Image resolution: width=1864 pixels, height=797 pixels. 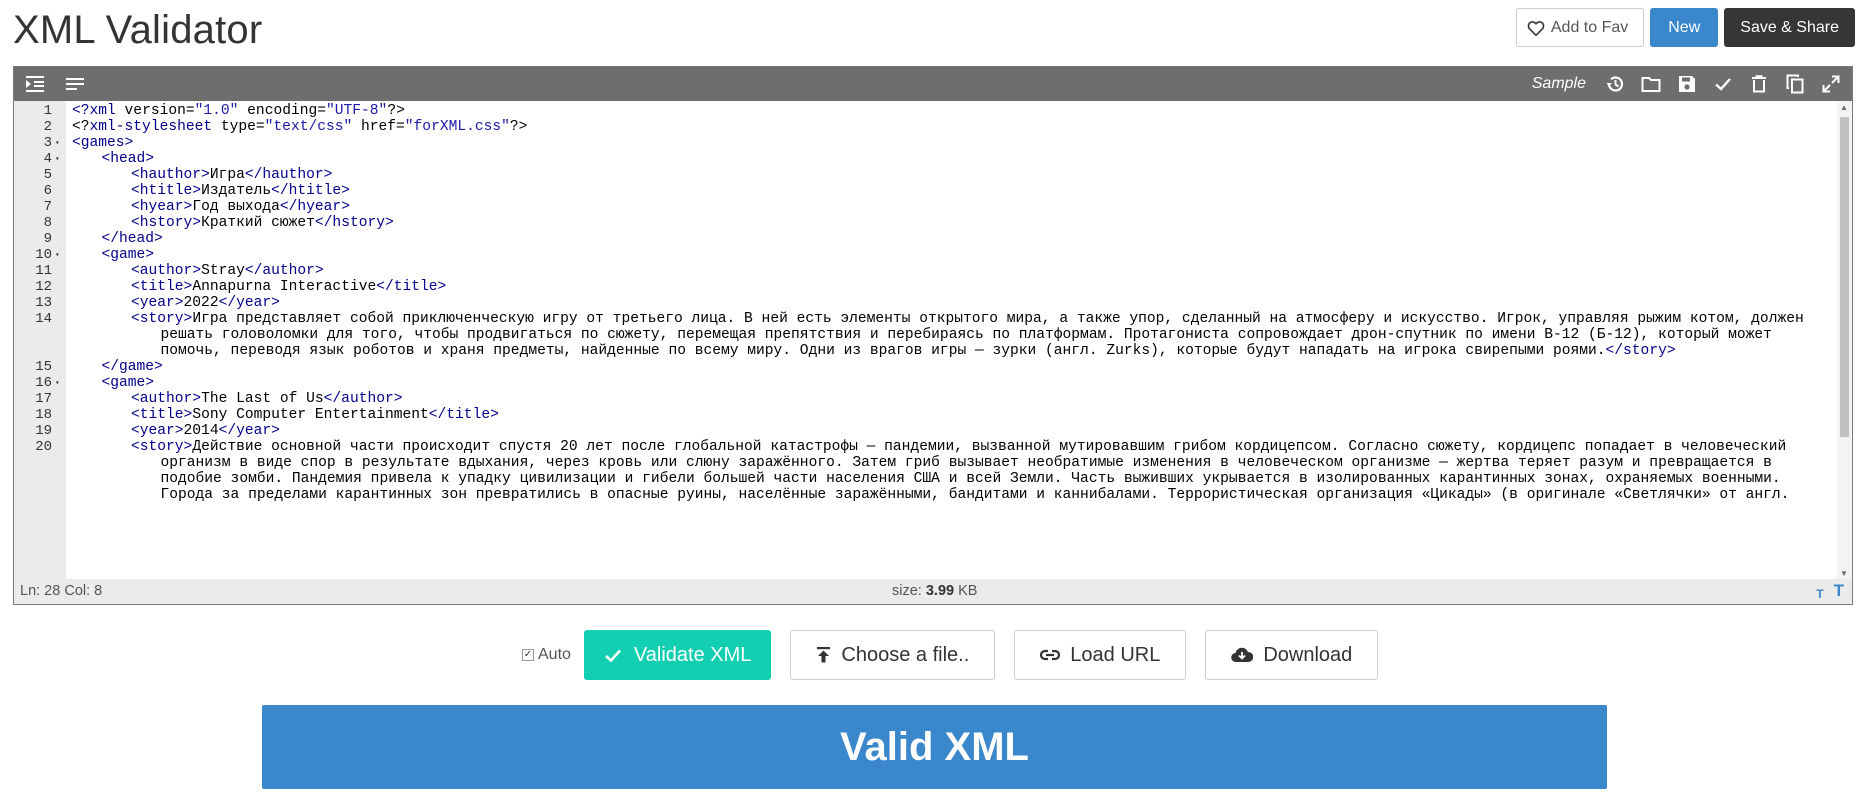 What do you see at coordinates (1580, 27) in the screenshot?
I see `add-to-fav-button: Add to Fav` at bounding box center [1580, 27].